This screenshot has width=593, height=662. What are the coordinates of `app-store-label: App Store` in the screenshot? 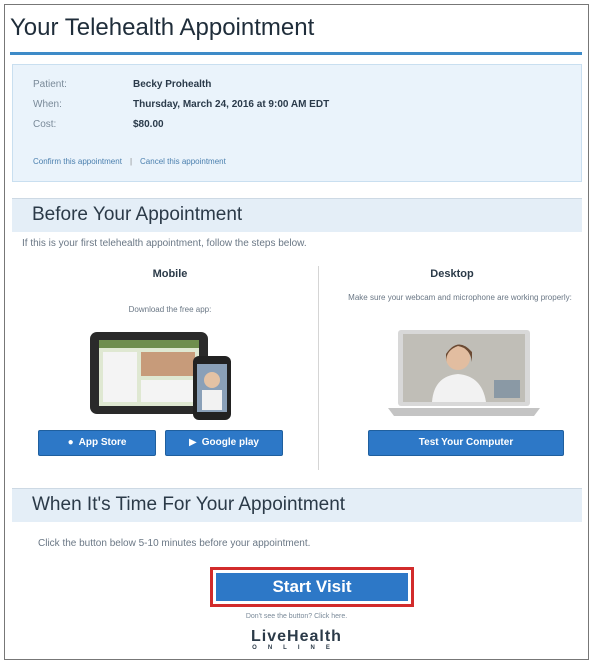 It's located at (102, 442).